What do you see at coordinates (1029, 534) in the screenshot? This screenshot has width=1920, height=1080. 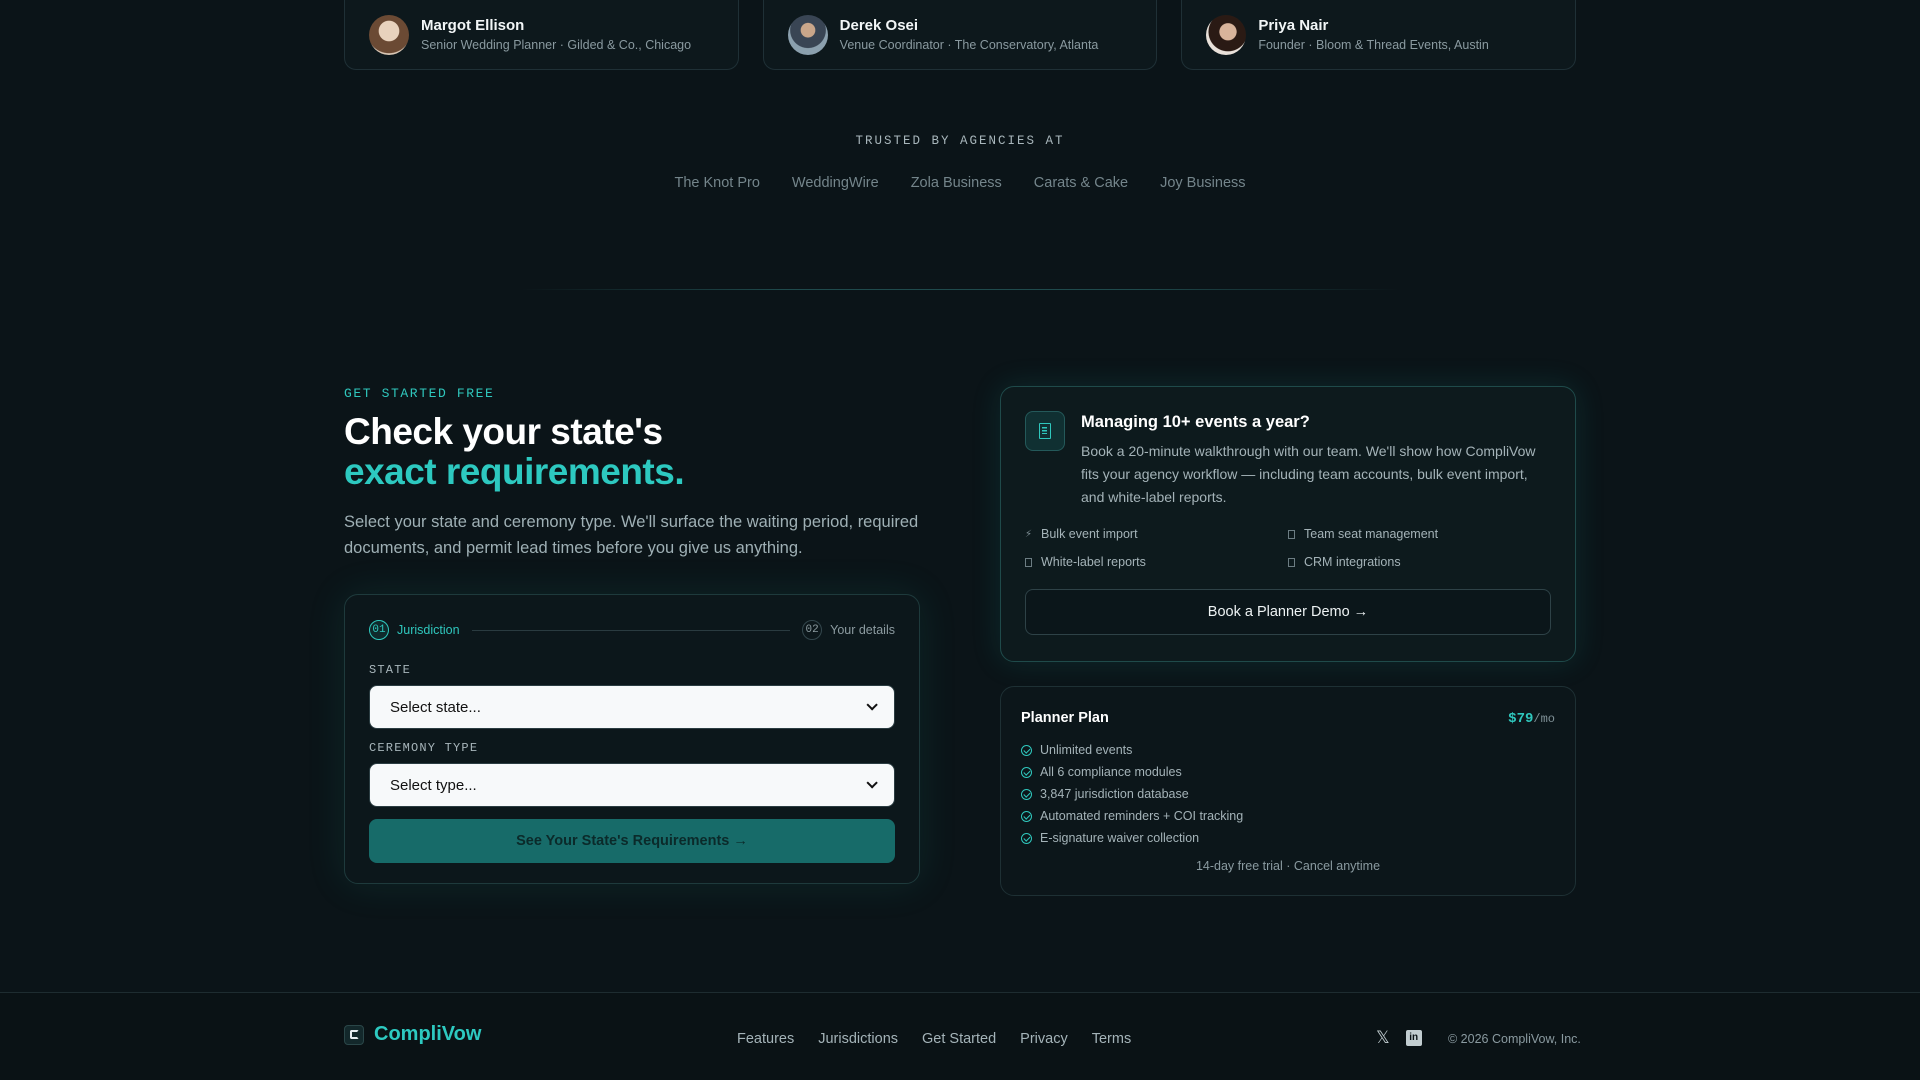 I see `lightning-icon: ⚡` at bounding box center [1029, 534].